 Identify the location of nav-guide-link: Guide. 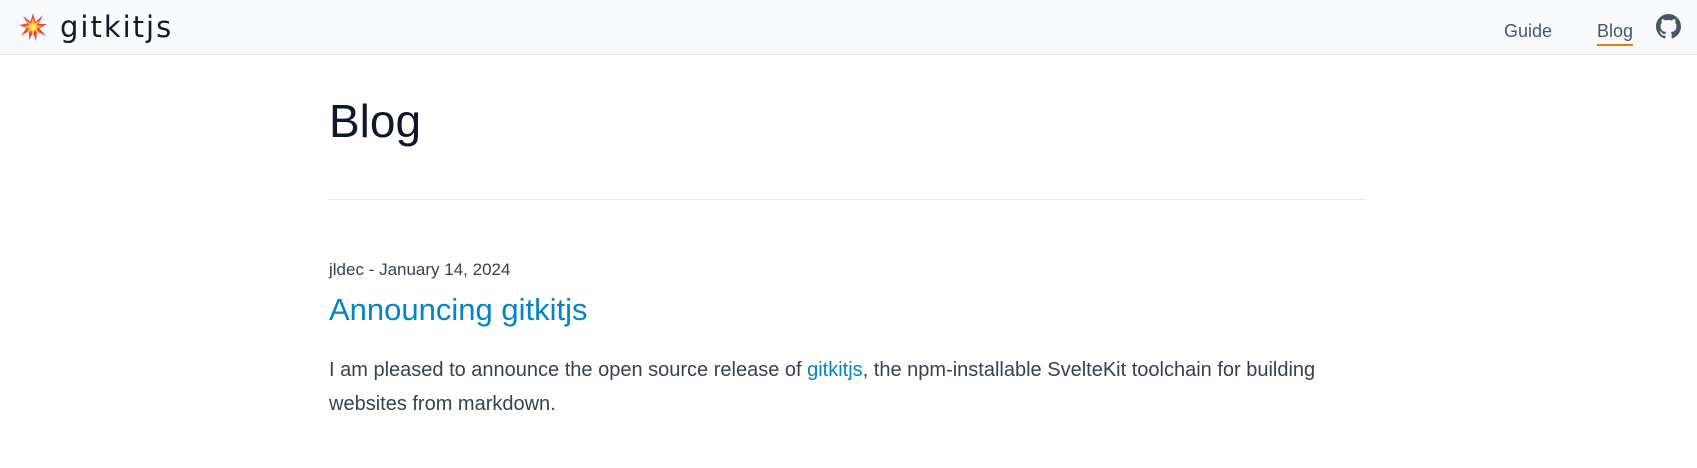
(1528, 31).